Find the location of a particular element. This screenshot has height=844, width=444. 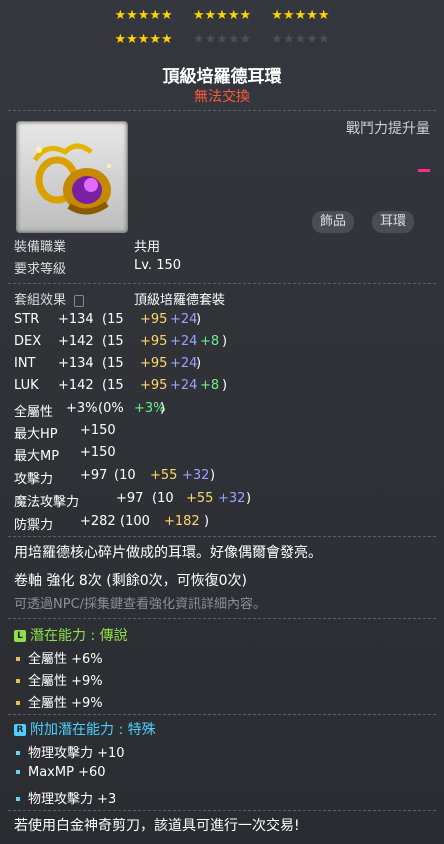

stat-name: 魔法攻擊力 is located at coordinates (47, 502).